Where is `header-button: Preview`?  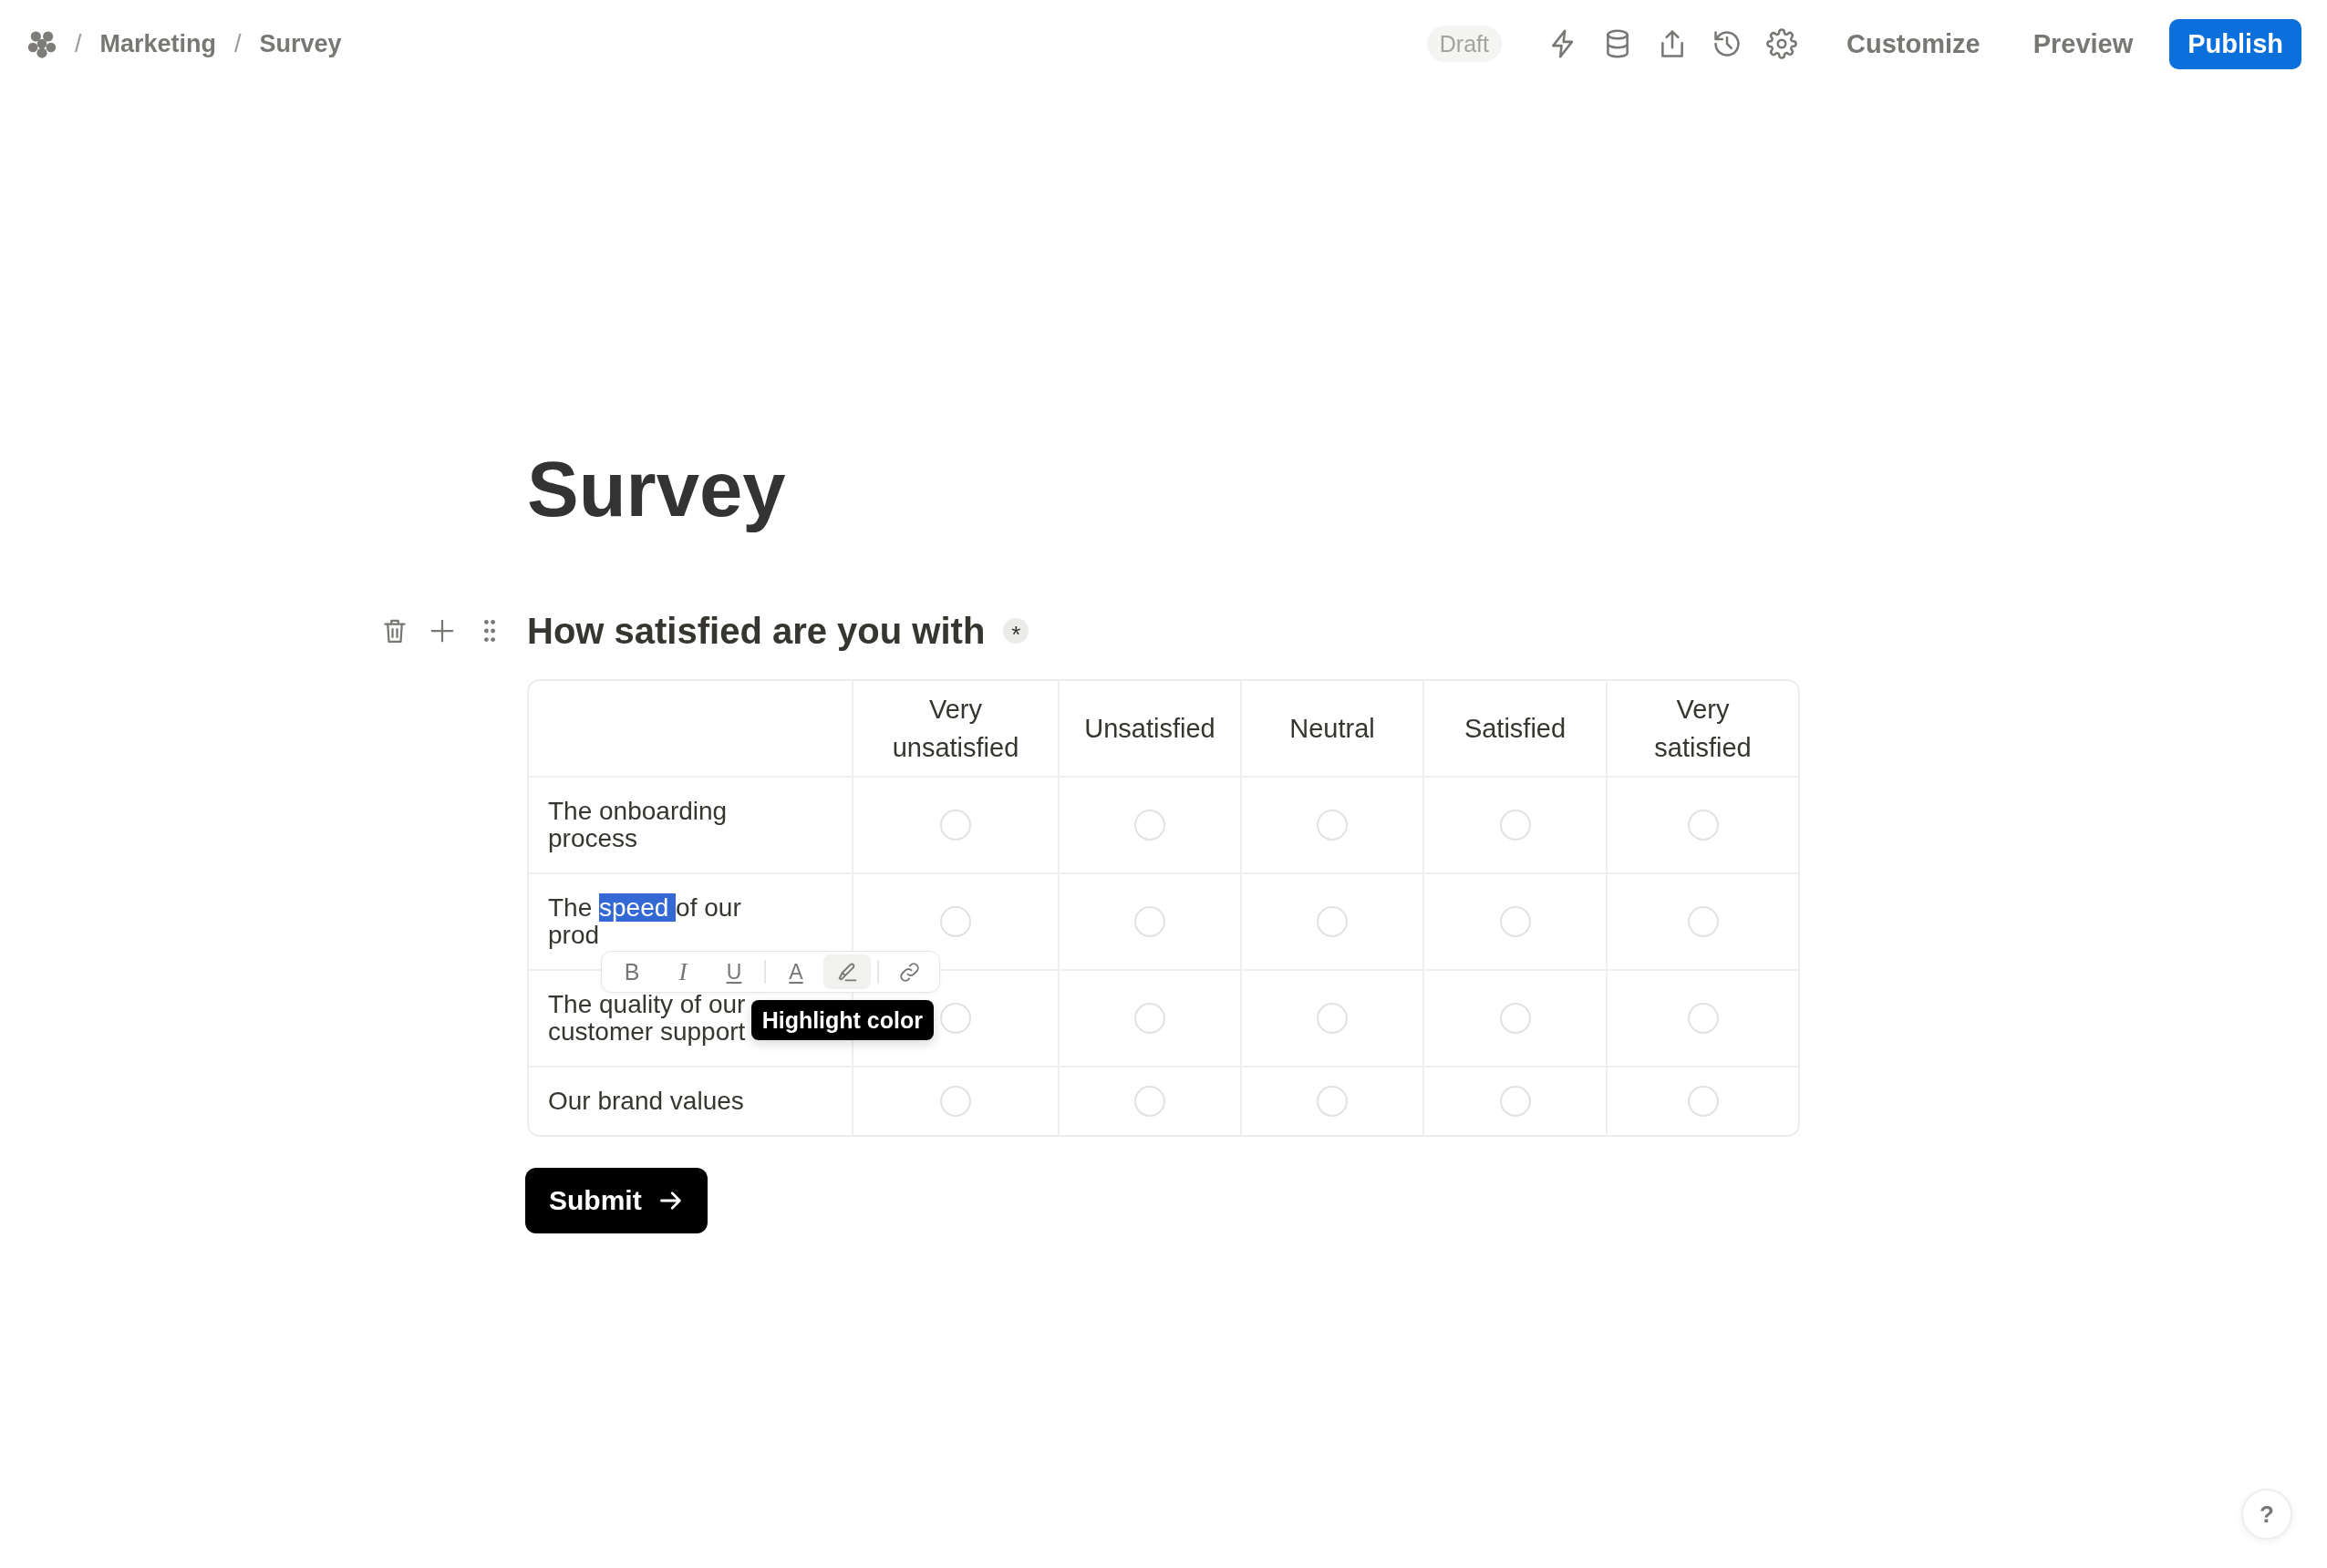
header-button: Preview is located at coordinates (2083, 43).